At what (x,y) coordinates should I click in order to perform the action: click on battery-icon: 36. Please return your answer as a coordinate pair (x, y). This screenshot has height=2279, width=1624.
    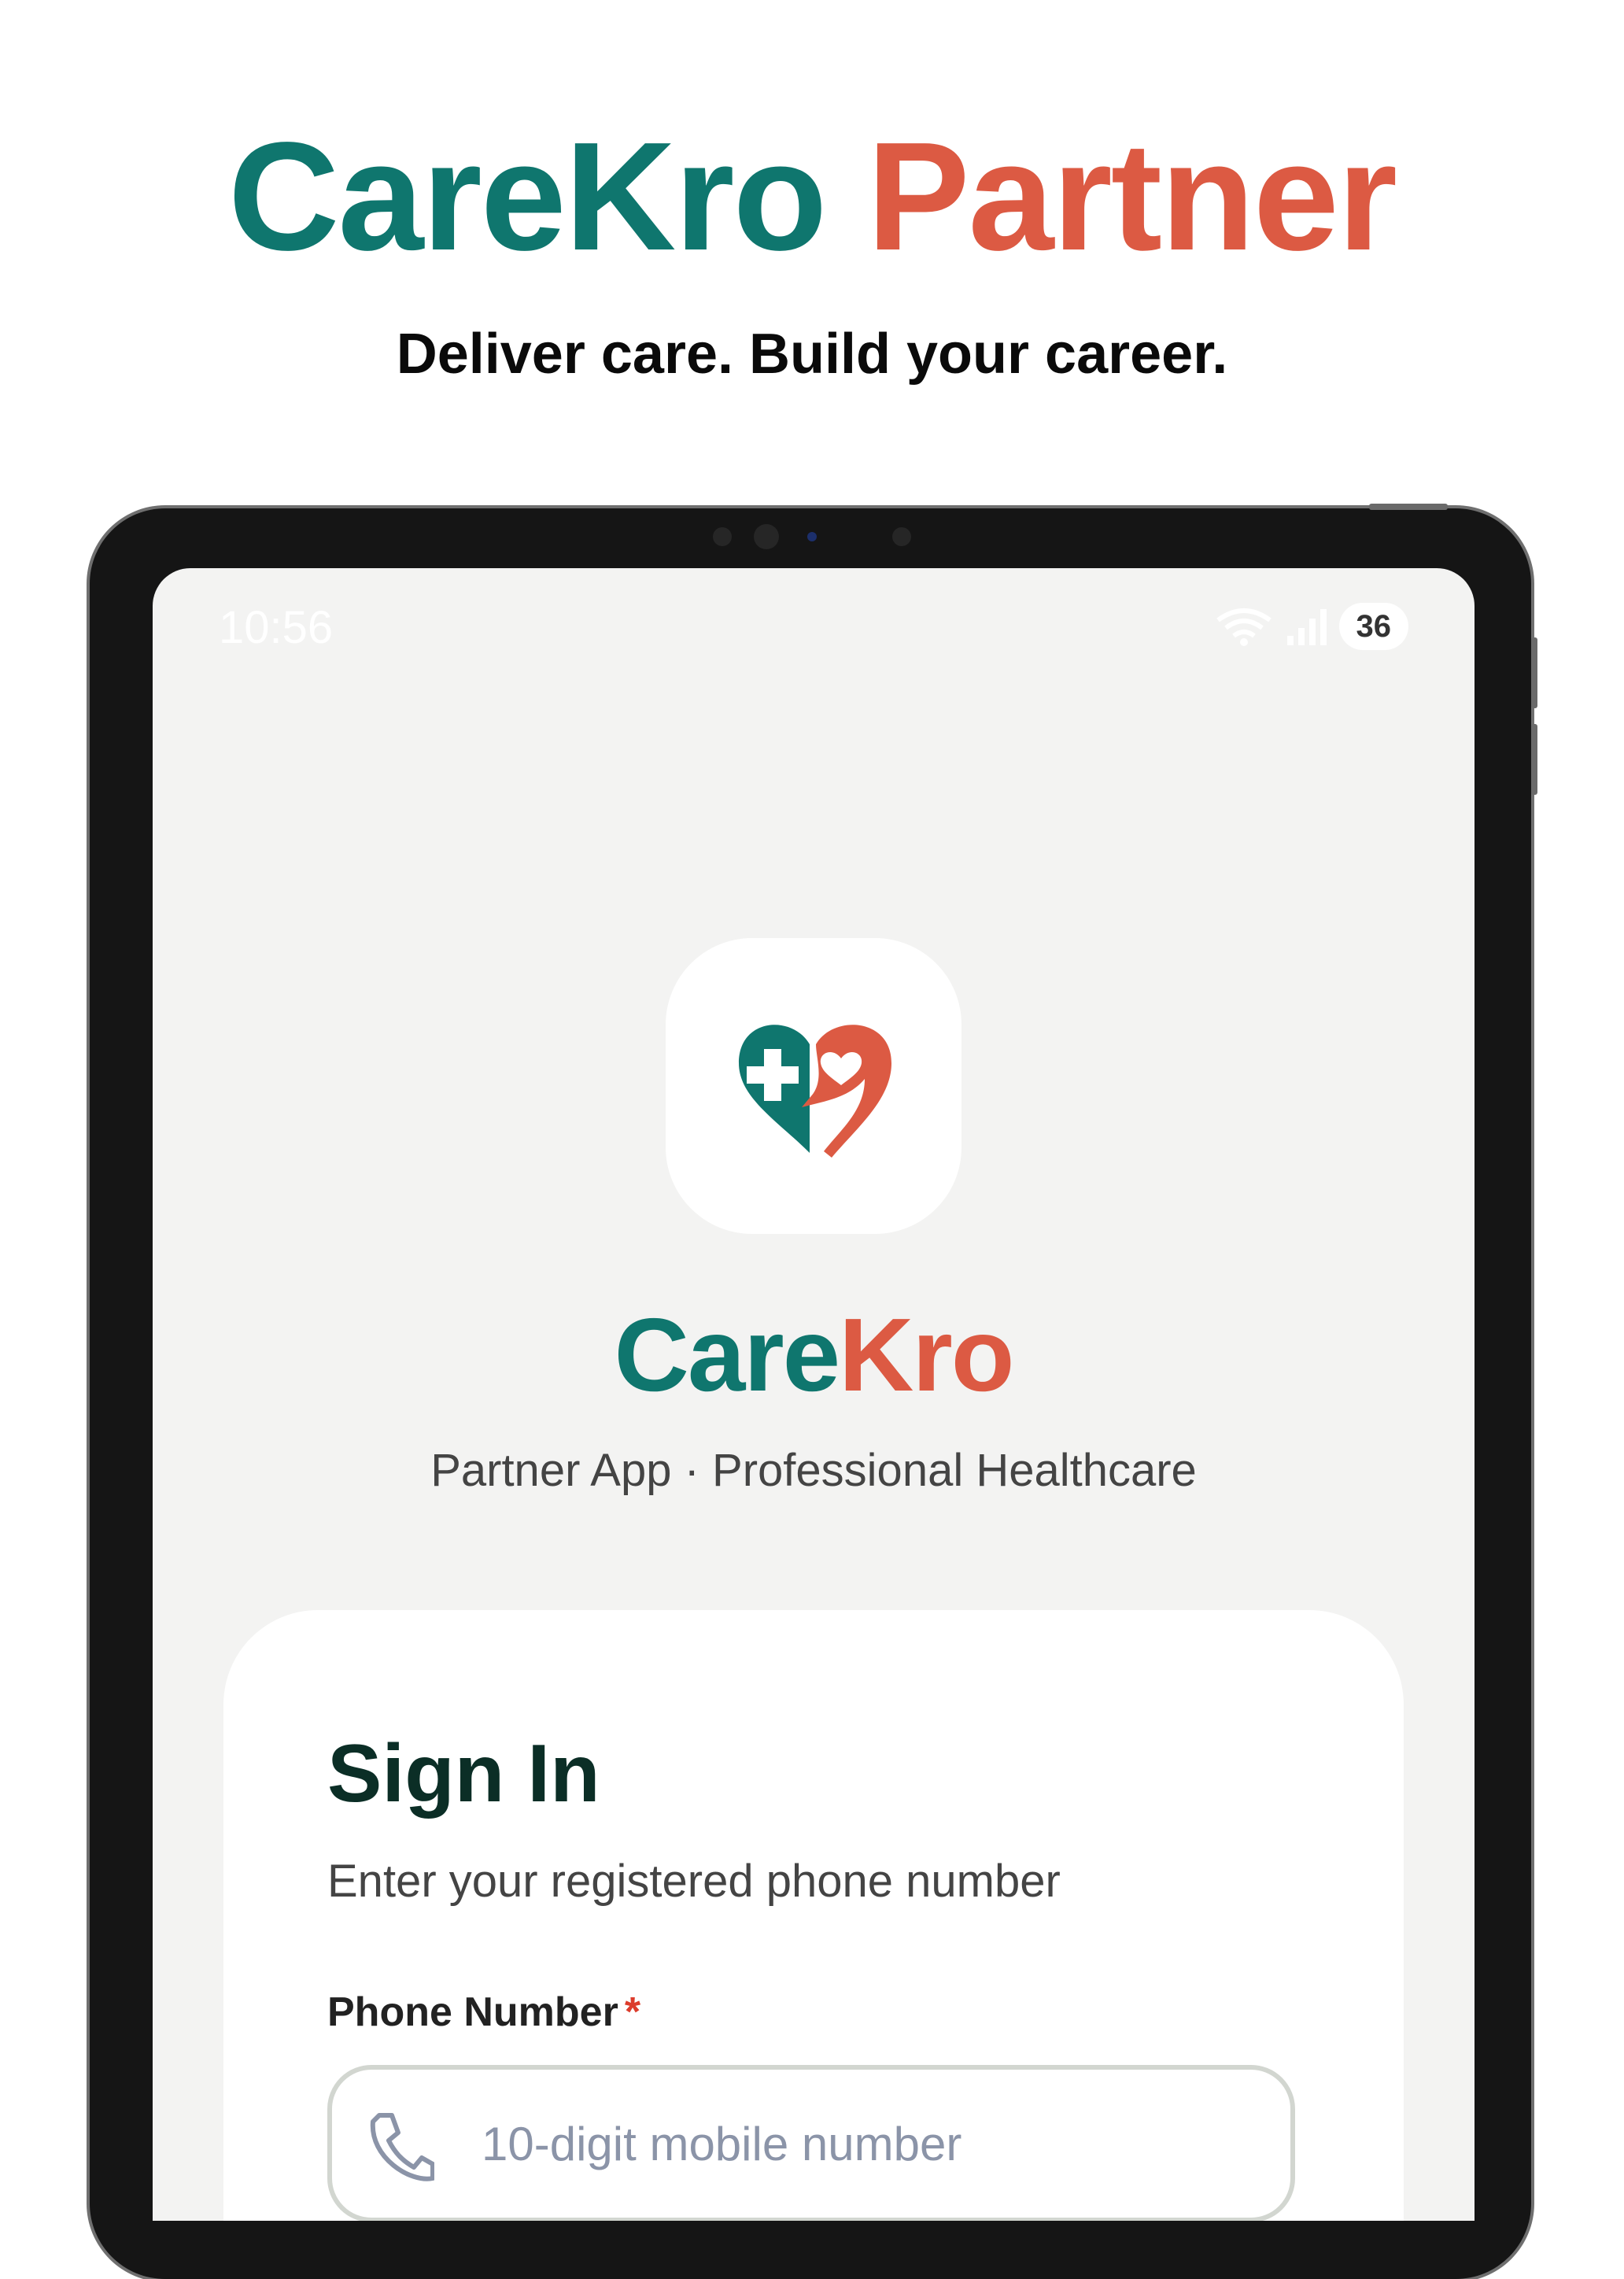
    Looking at the image, I should click on (1373, 626).